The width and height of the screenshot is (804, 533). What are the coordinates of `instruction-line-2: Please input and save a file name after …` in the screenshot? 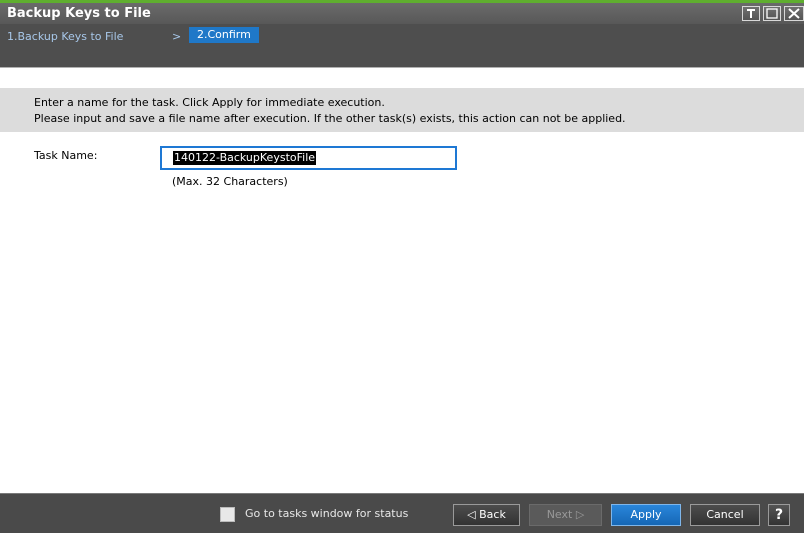 It's located at (330, 118).